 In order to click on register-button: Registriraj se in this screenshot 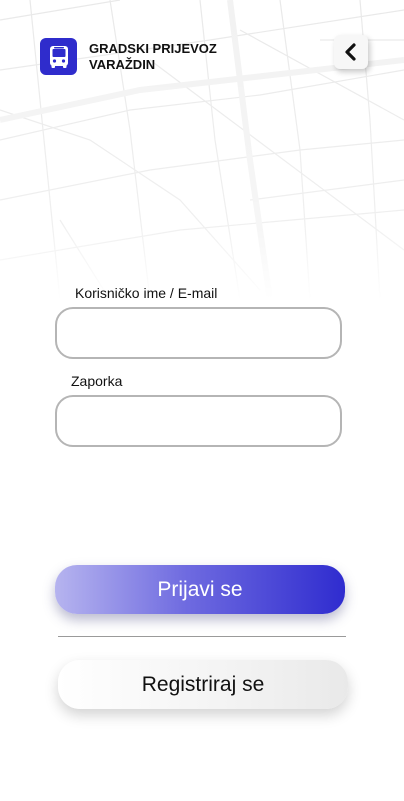, I will do `click(203, 684)`.